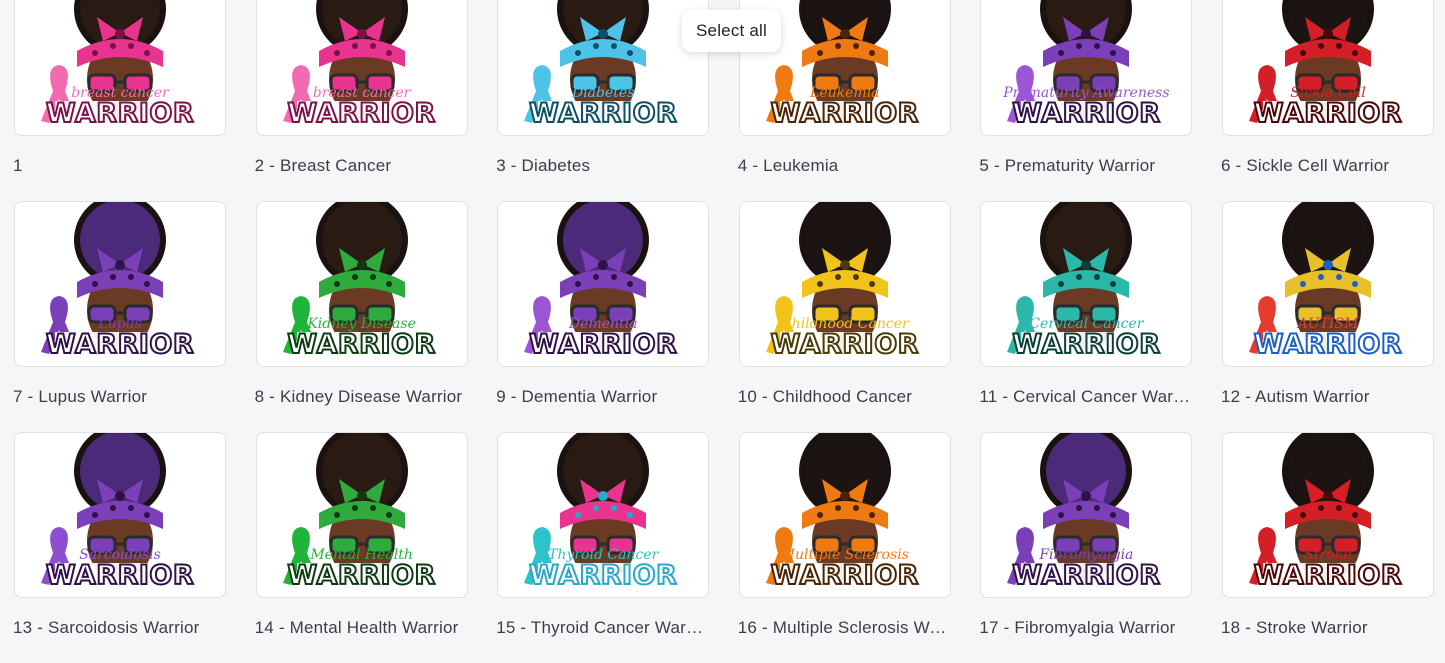  Describe the element at coordinates (602, 628) in the screenshot. I see `design-title: 15 - Thyroid Cancer Warrior` at that location.